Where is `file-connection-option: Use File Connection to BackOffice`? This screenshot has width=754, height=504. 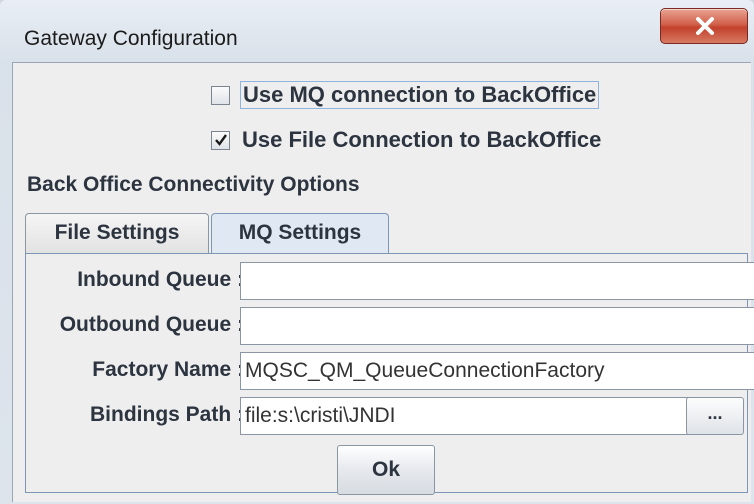
file-connection-option: Use File Connection to BackOffice is located at coordinates (407, 140).